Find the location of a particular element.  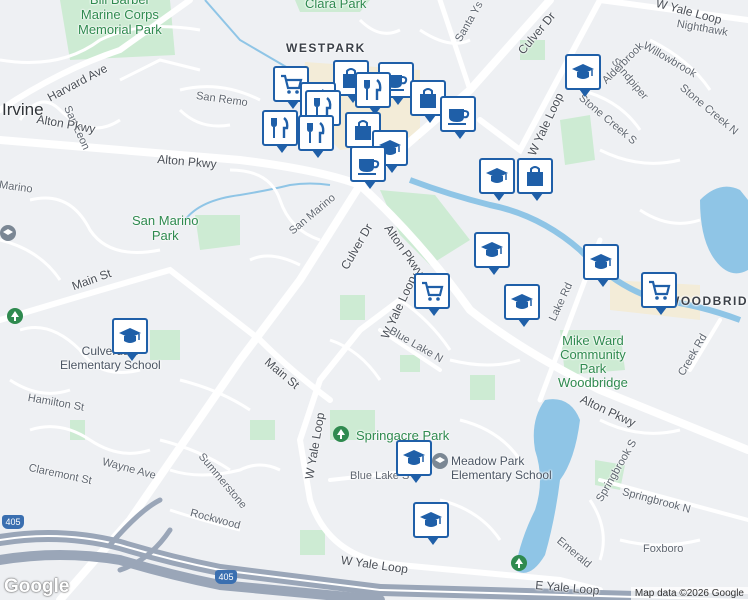

park-dot-springacre is located at coordinates (341, 434).